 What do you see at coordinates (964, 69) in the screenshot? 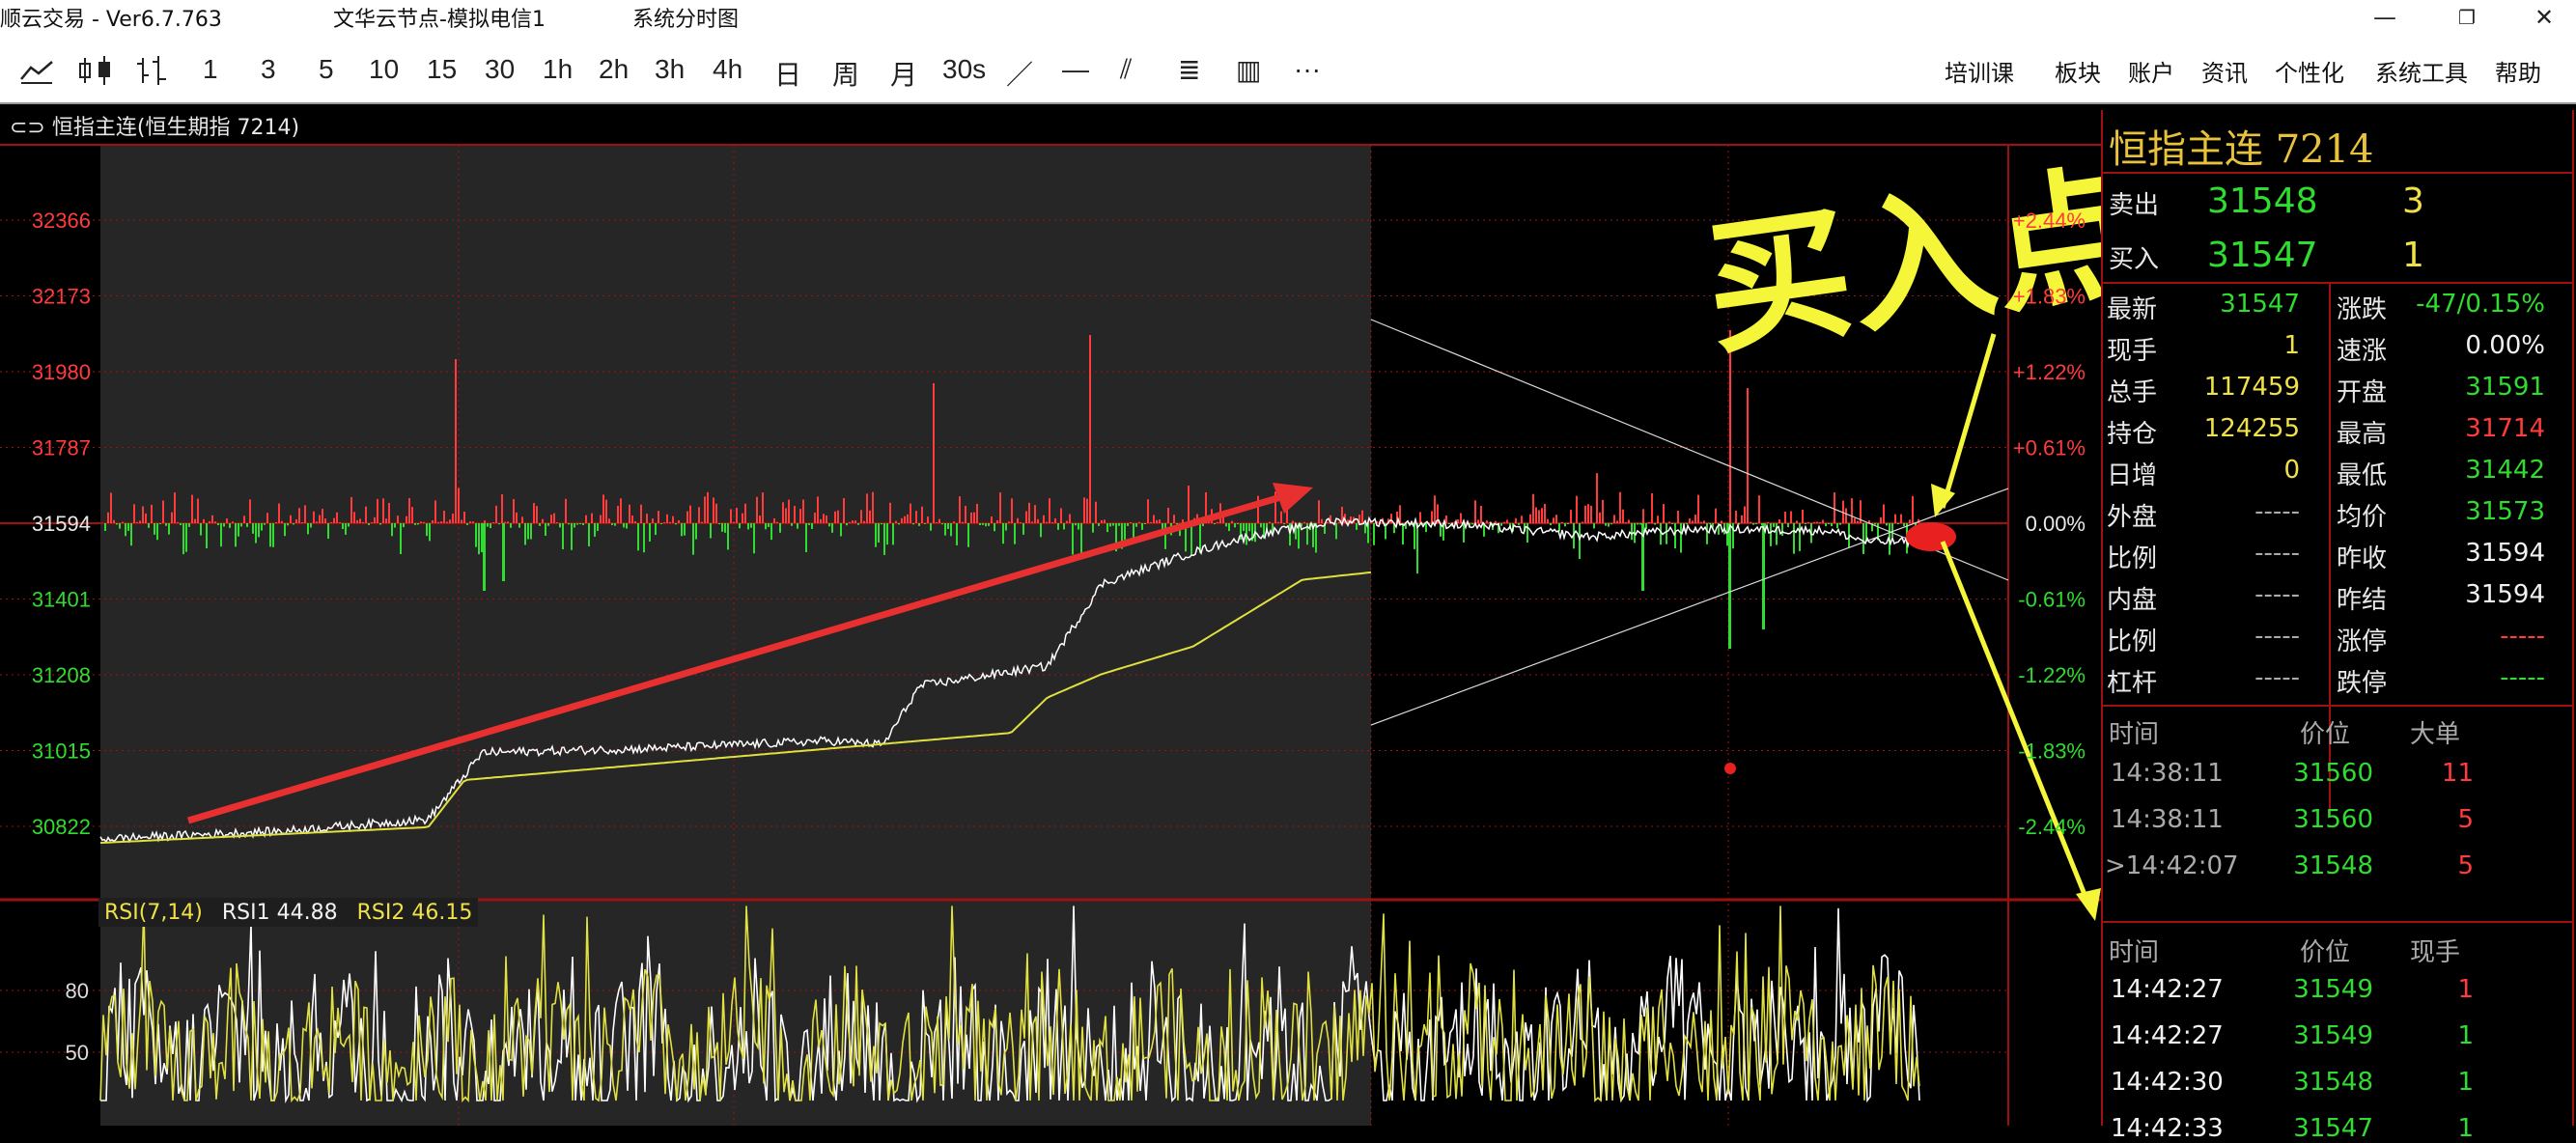
I see `period-30s: 30s` at bounding box center [964, 69].